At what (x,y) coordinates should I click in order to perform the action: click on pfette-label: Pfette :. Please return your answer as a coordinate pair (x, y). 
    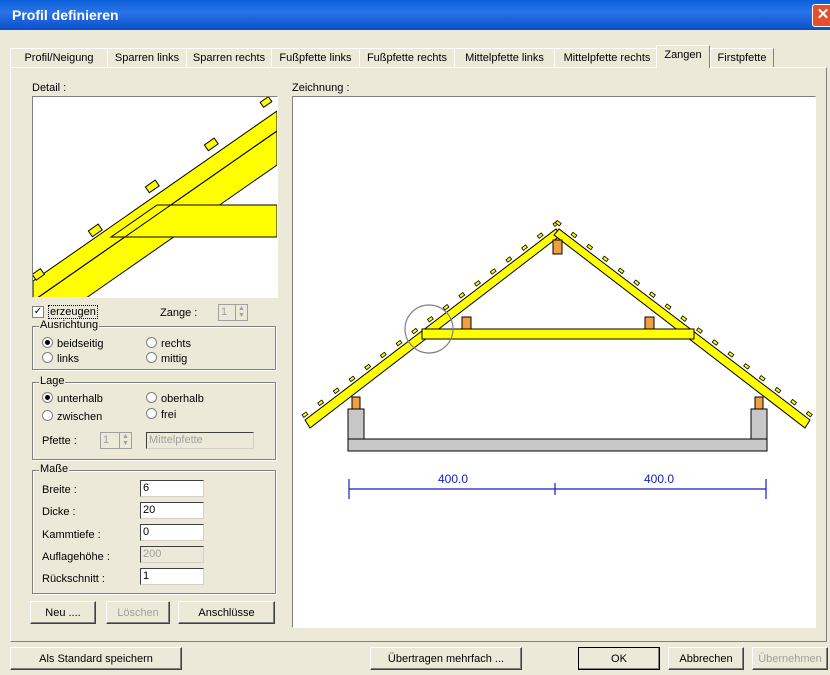
    Looking at the image, I should click on (59, 441).